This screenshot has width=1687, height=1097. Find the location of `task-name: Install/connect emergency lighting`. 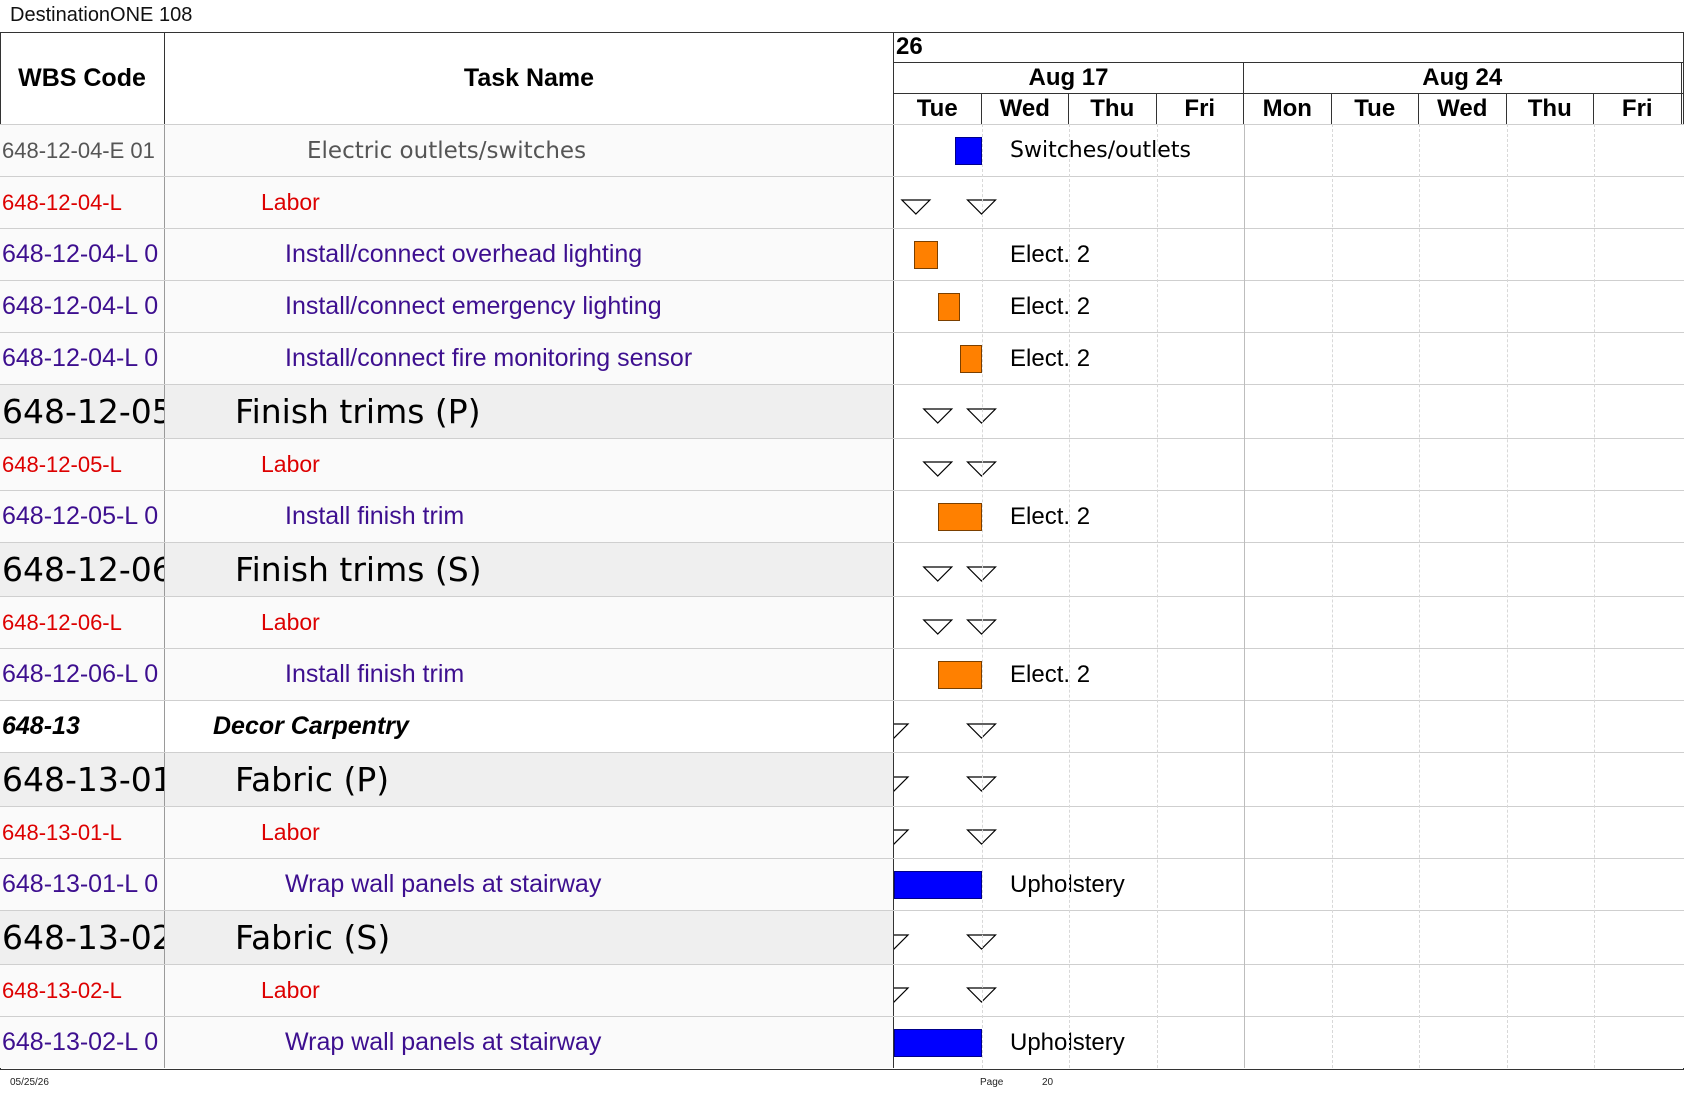

task-name: Install/connect emergency lighting is located at coordinates (529, 306).